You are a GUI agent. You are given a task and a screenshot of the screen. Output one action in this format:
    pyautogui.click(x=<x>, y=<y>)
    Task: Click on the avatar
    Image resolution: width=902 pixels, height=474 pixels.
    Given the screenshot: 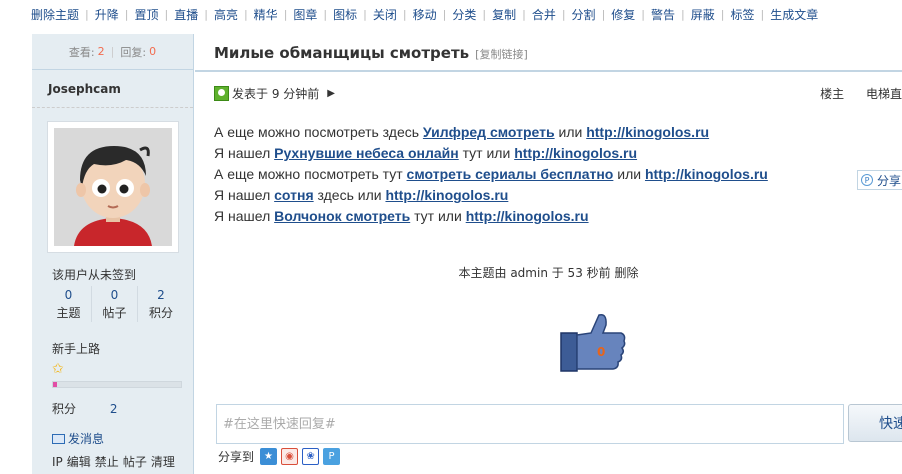 What is the action you would take?
    pyautogui.click(x=113, y=187)
    